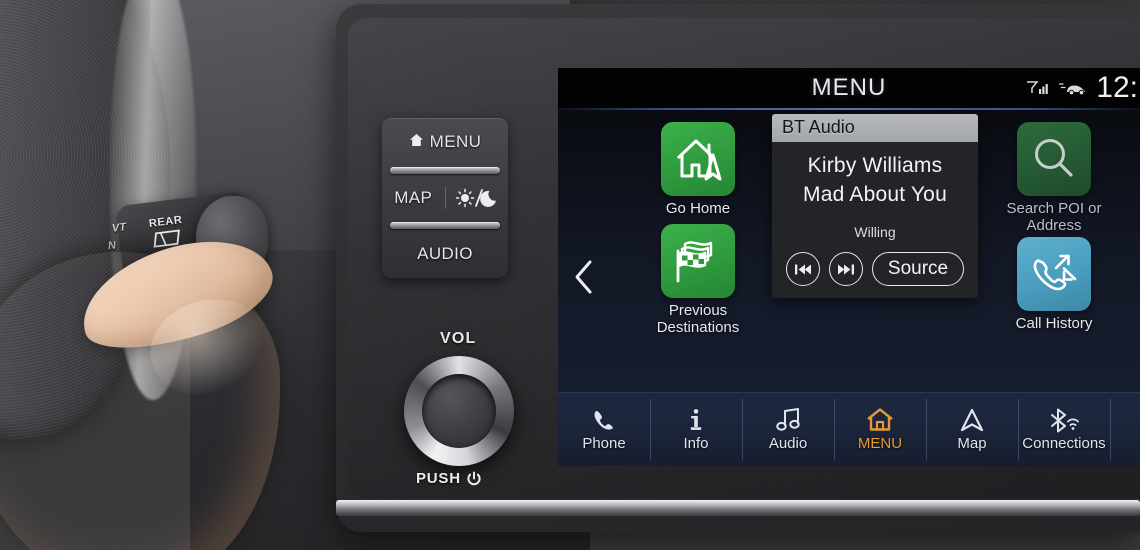 The image size is (1140, 550). I want to click on phone-icon, so click(603, 420).